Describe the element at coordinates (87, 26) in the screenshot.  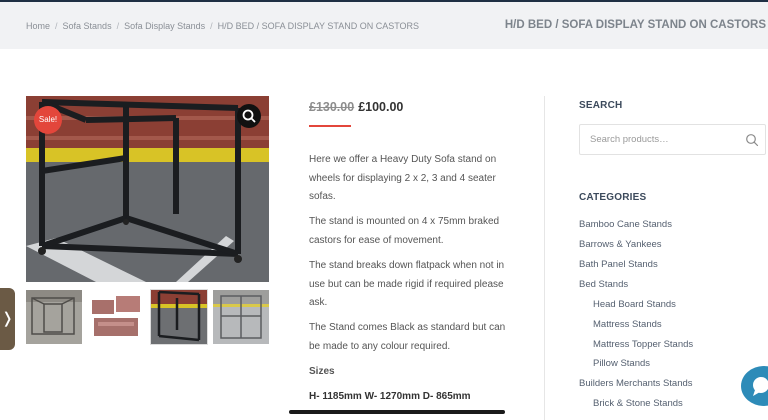
I see `breadcrumb-sofa-stands: Sofa Stands` at that location.